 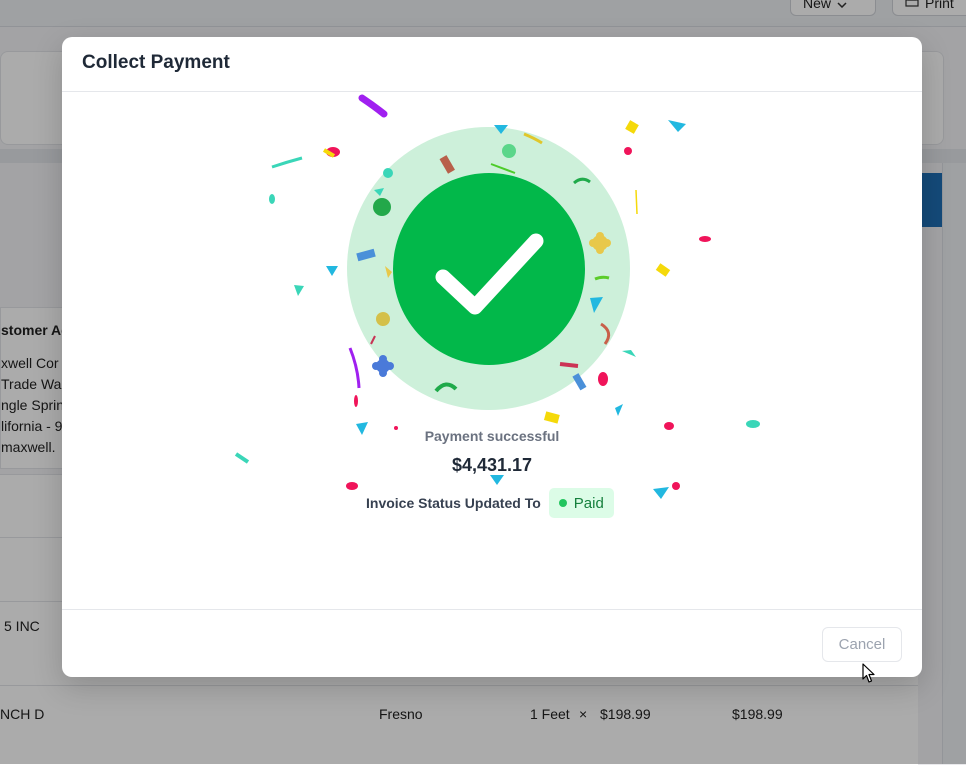 I want to click on cancel-button: Cancel, so click(x=862, y=644).